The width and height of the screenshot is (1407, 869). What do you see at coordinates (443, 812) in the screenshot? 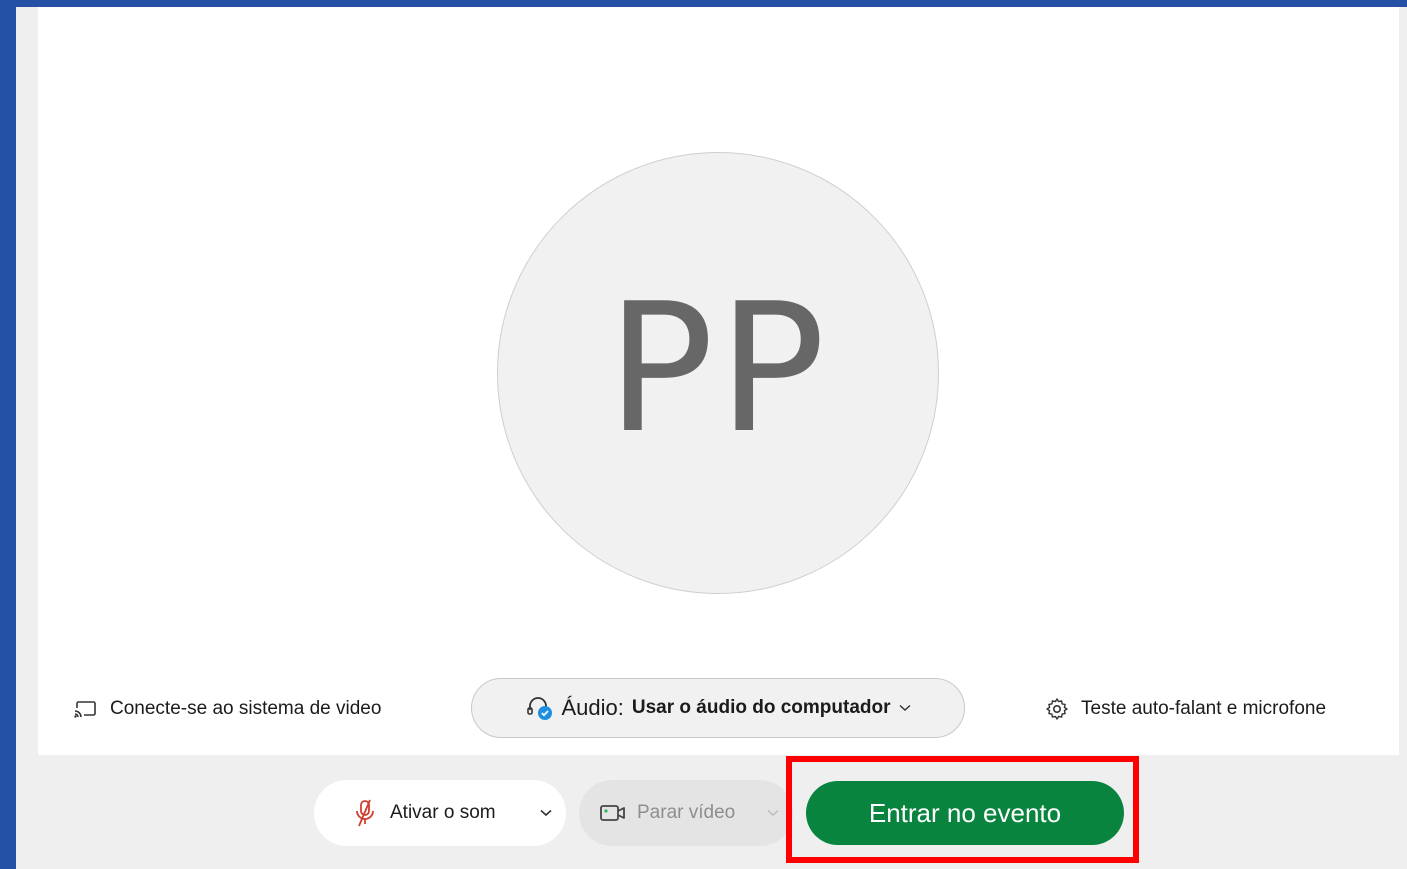
I see `unmute-label: Ativar o som` at bounding box center [443, 812].